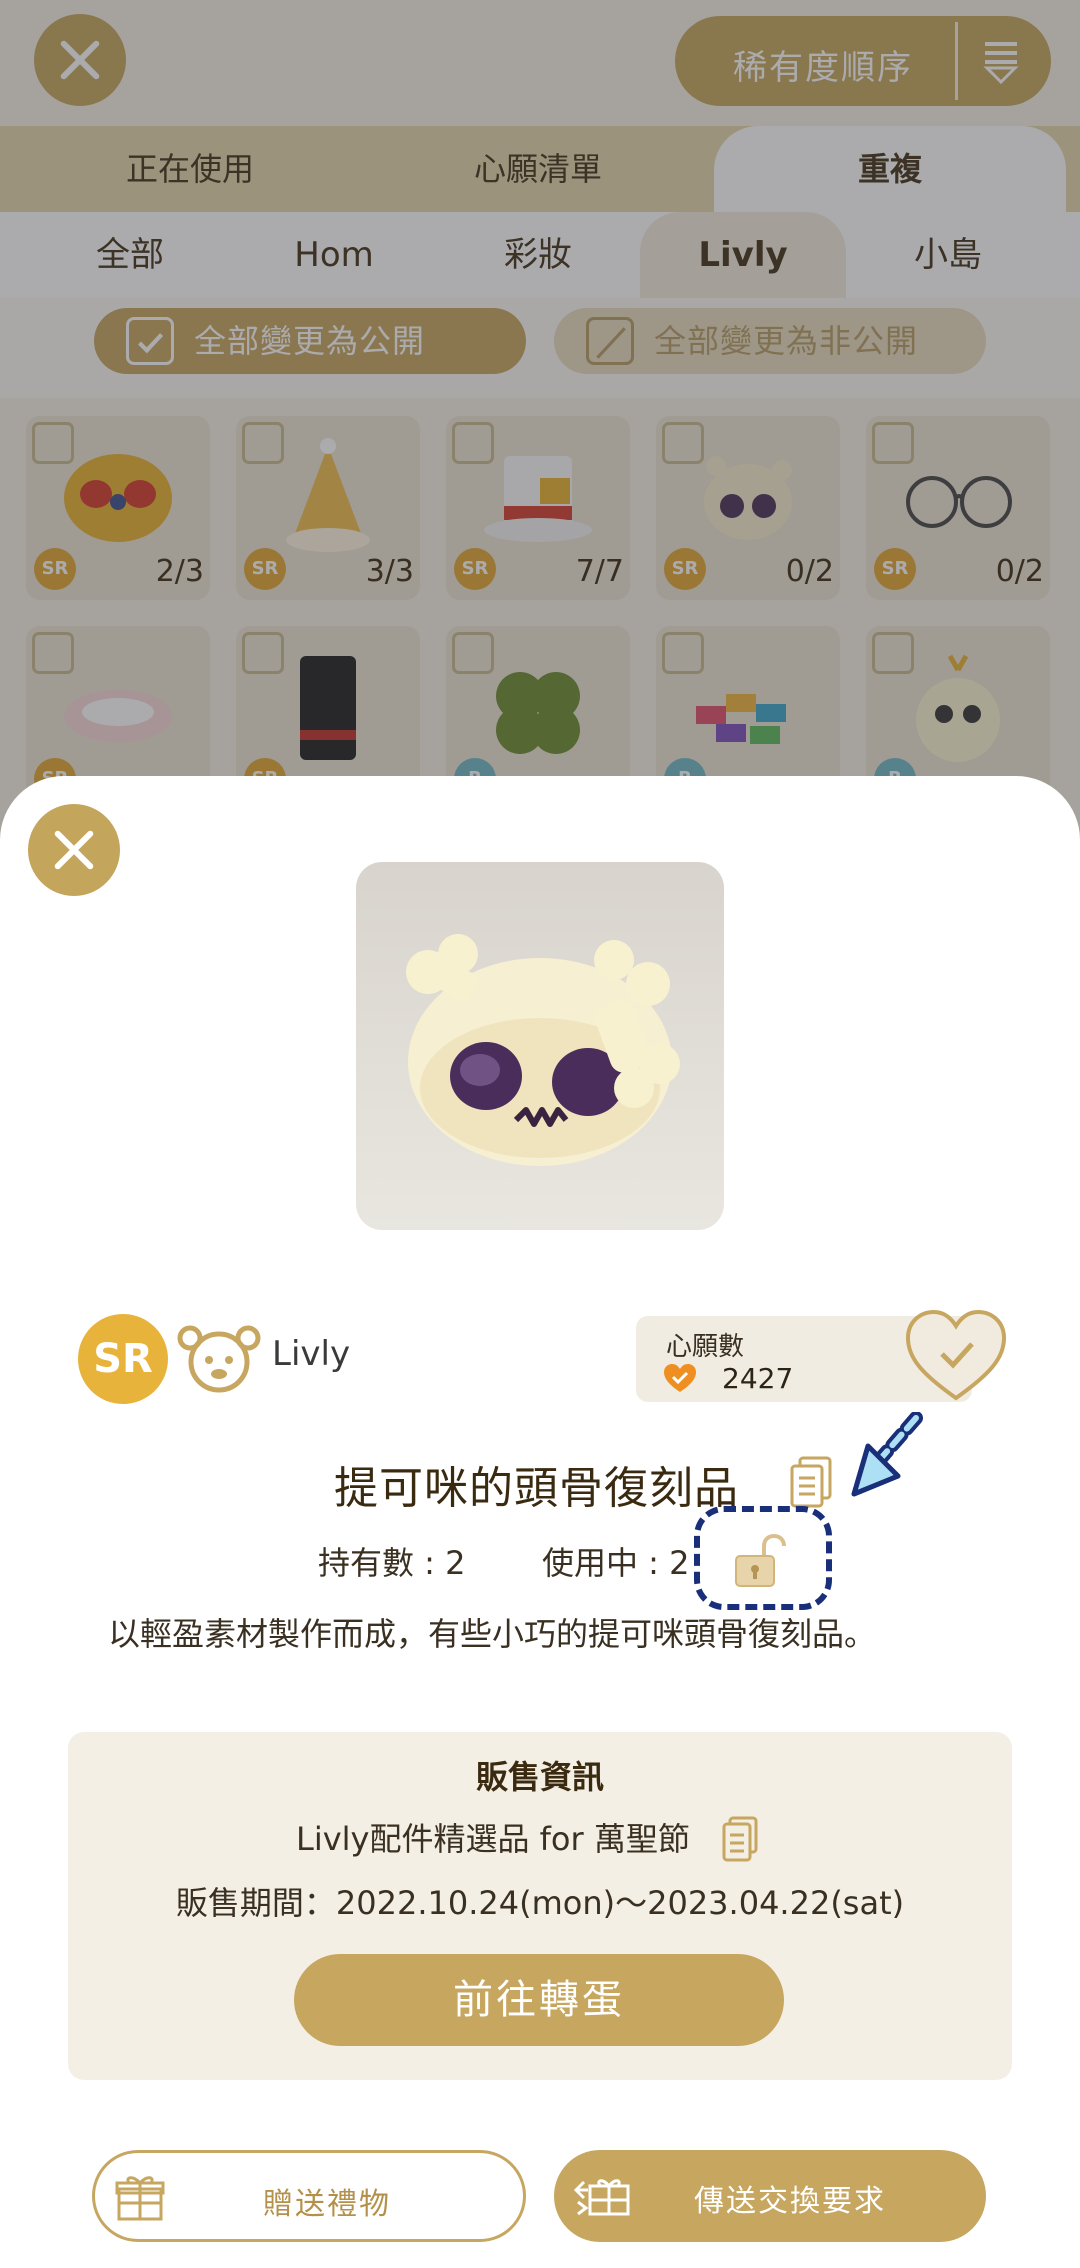  What do you see at coordinates (539, 2000) in the screenshot?
I see `go-to-gacha-button: 前往轉蛋` at bounding box center [539, 2000].